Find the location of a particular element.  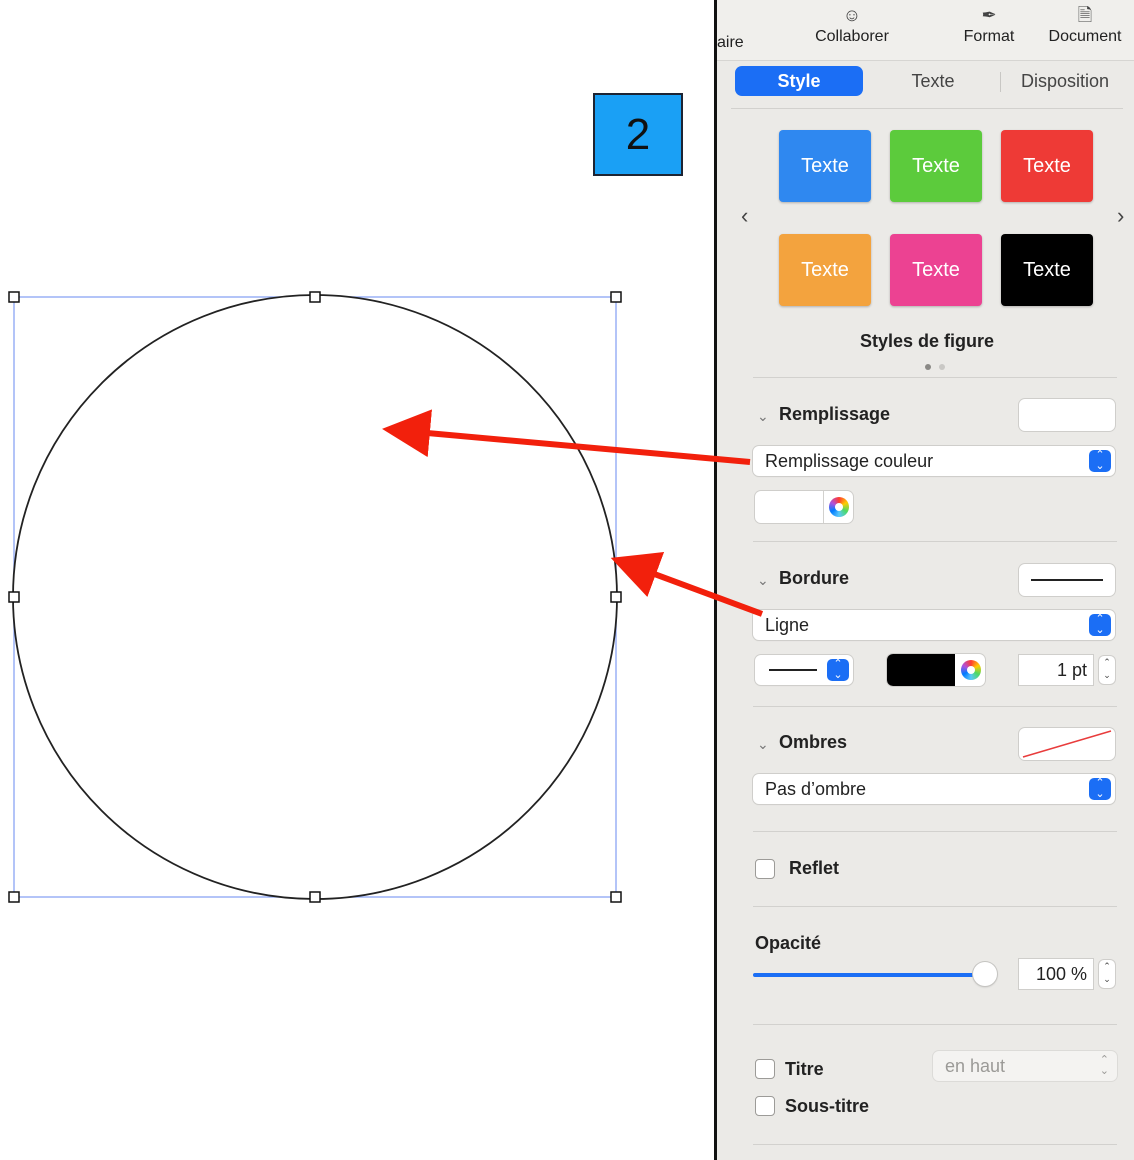

toolbar: aire ☺ Collaborer ✒ Format 🗎 Document is located at coordinates (925, 30).